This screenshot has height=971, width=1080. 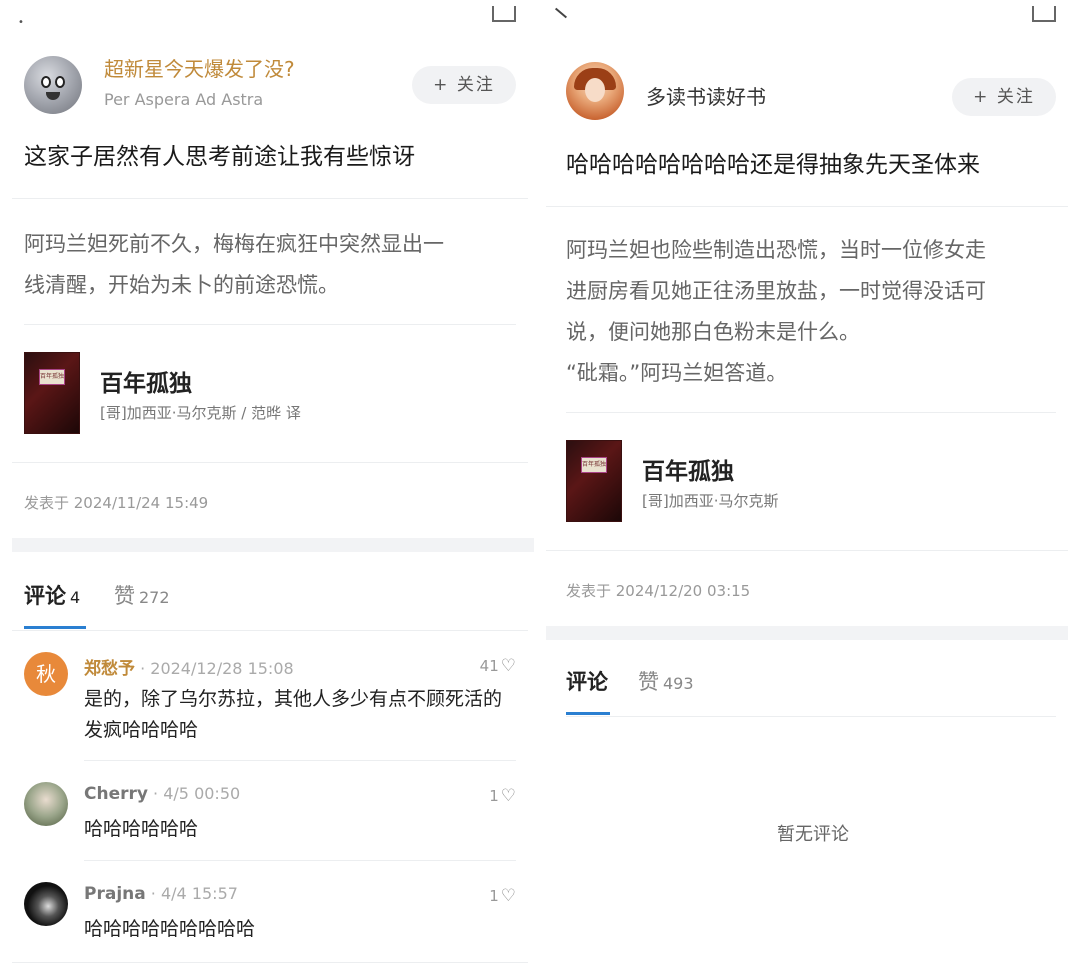 I want to click on comment-author: Cherry · 4/5 00:50, so click(x=162, y=794).